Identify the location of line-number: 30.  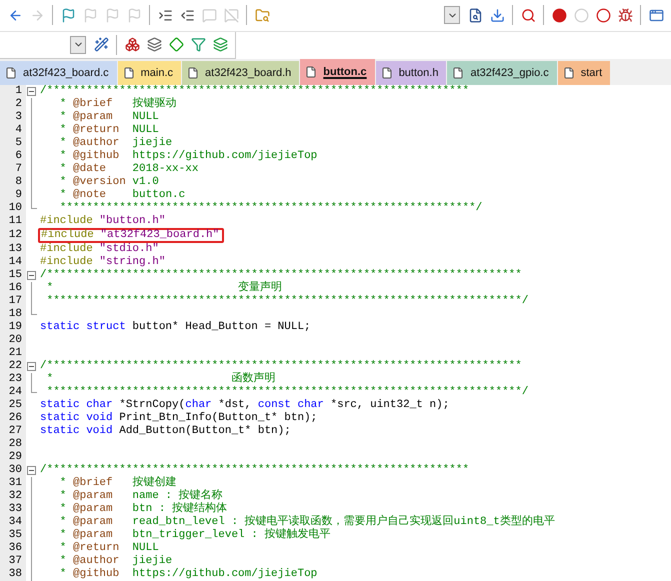
(15, 470).